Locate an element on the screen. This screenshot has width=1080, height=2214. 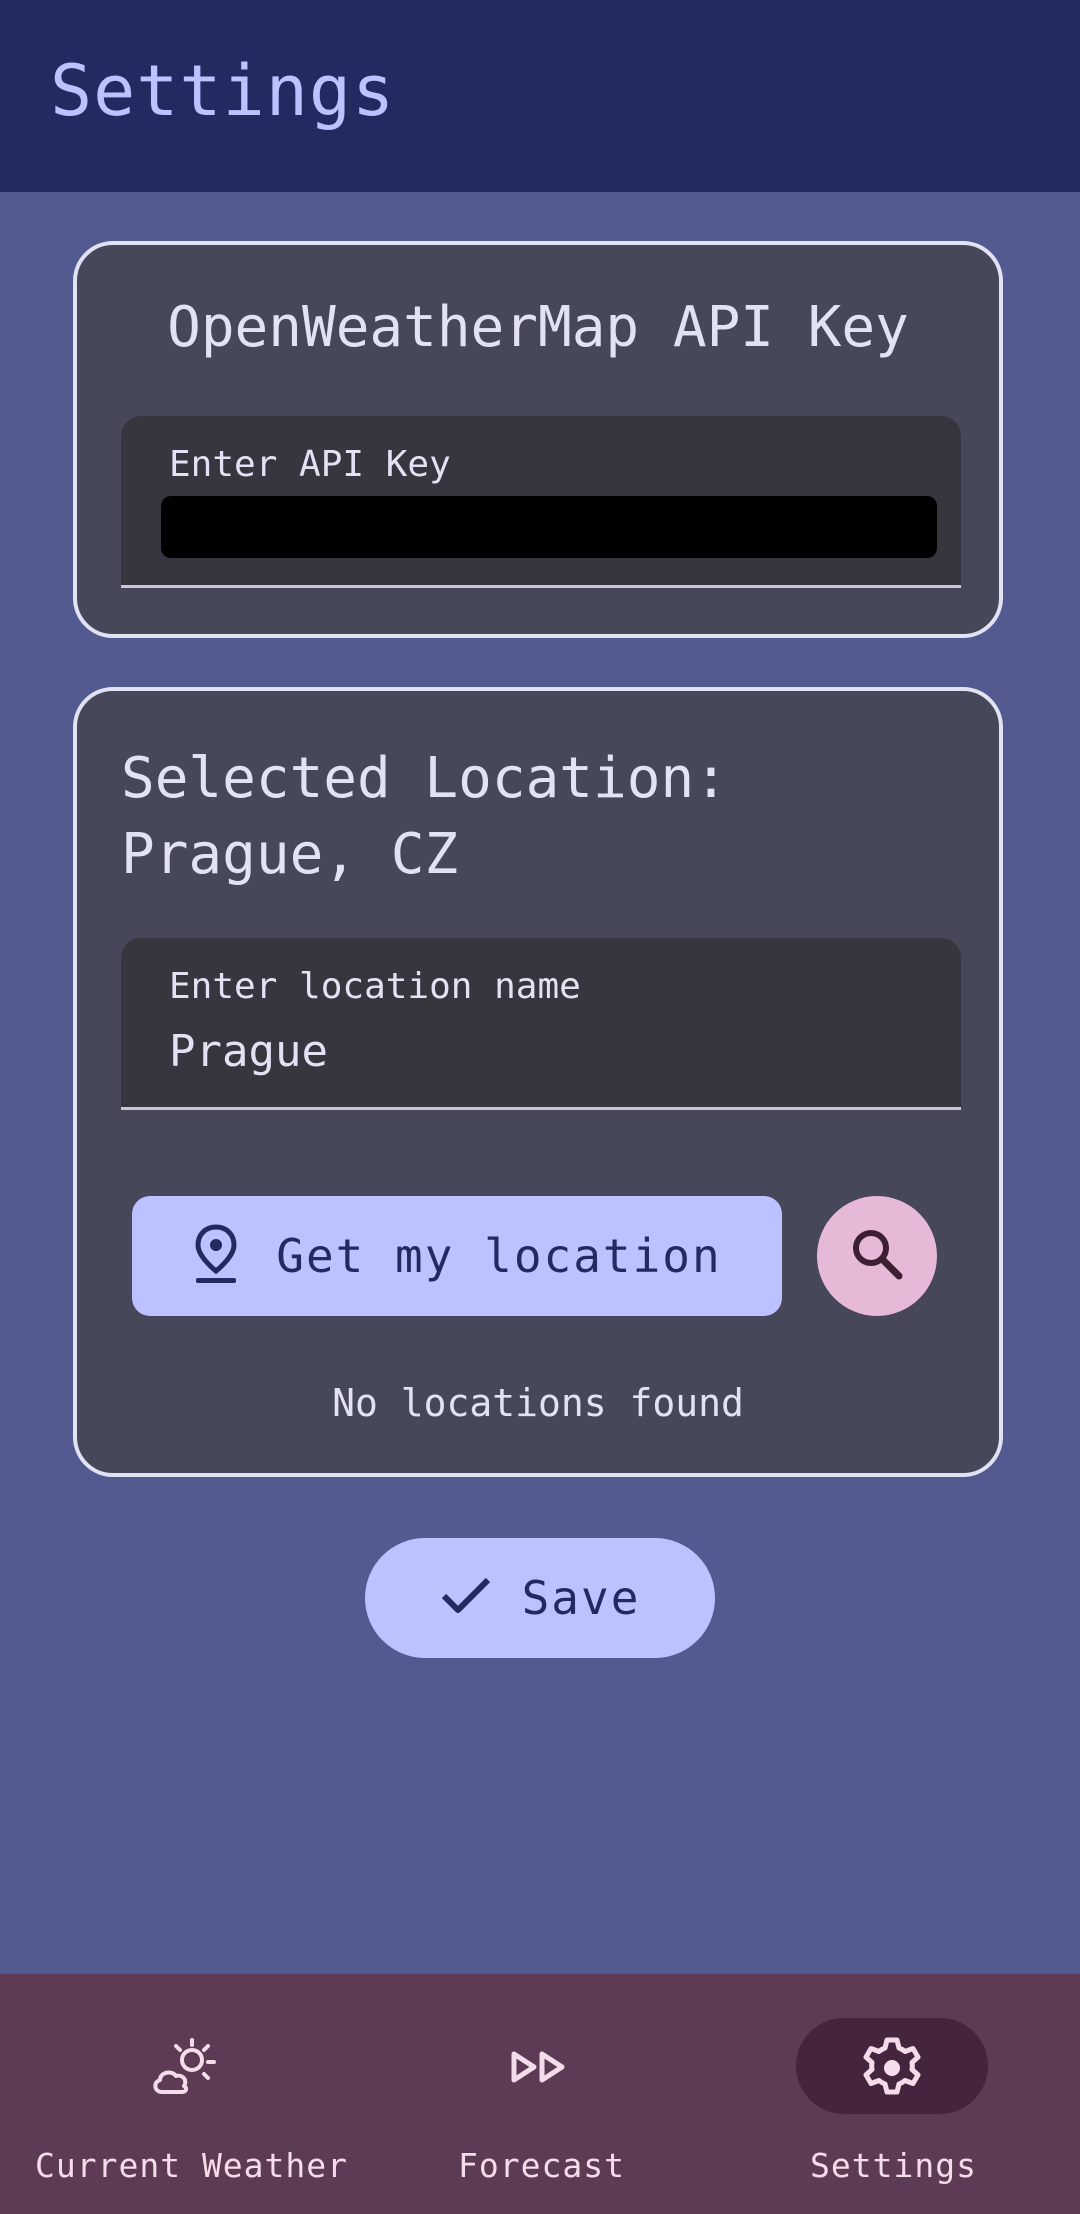
nav-item-forecast: Forecast is located at coordinates (540, 2094).